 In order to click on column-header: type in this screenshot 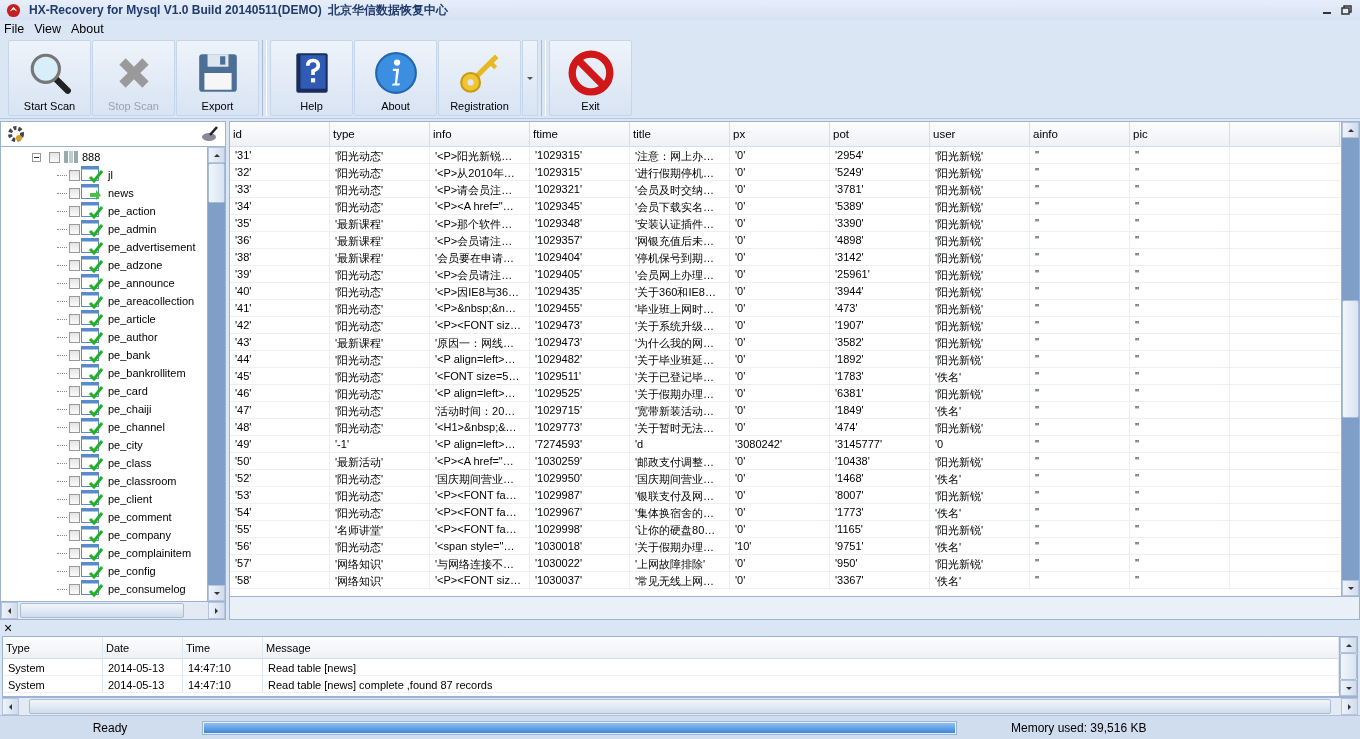, I will do `click(380, 134)`.